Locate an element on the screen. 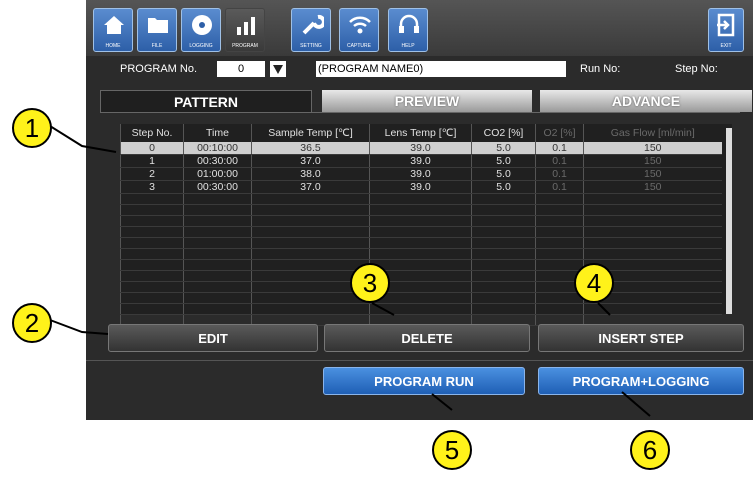  callout-3: 3 is located at coordinates (370, 283).